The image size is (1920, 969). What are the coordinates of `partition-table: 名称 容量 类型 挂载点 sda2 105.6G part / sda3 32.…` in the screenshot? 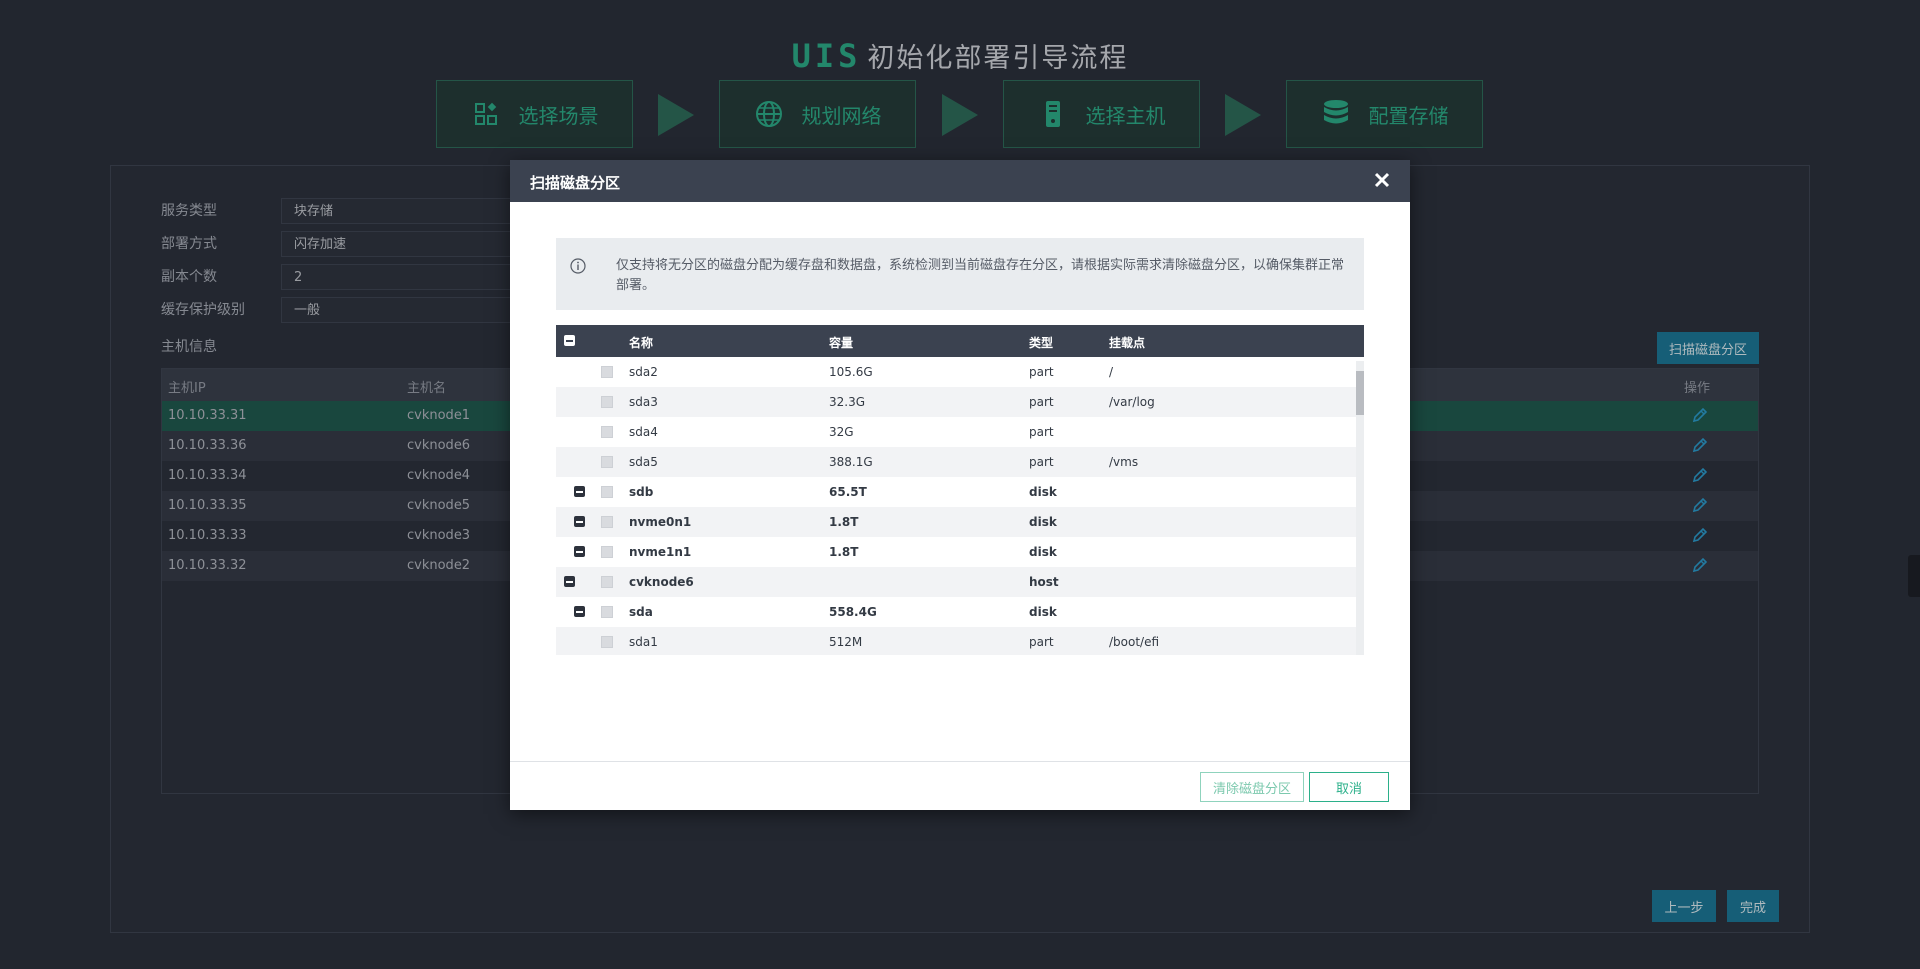 It's located at (960, 490).